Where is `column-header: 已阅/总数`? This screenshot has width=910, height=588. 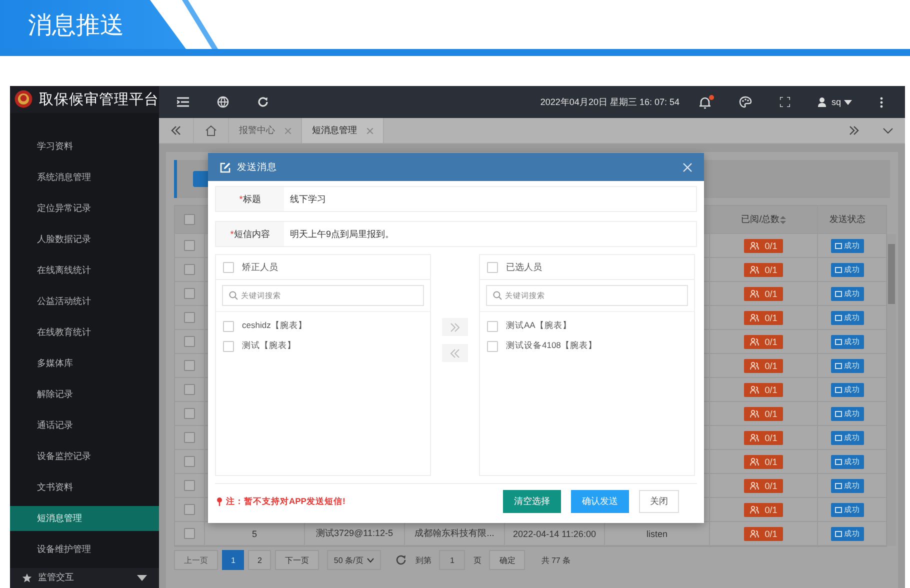 column-header: 已阅/总数 is located at coordinates (764, 219).